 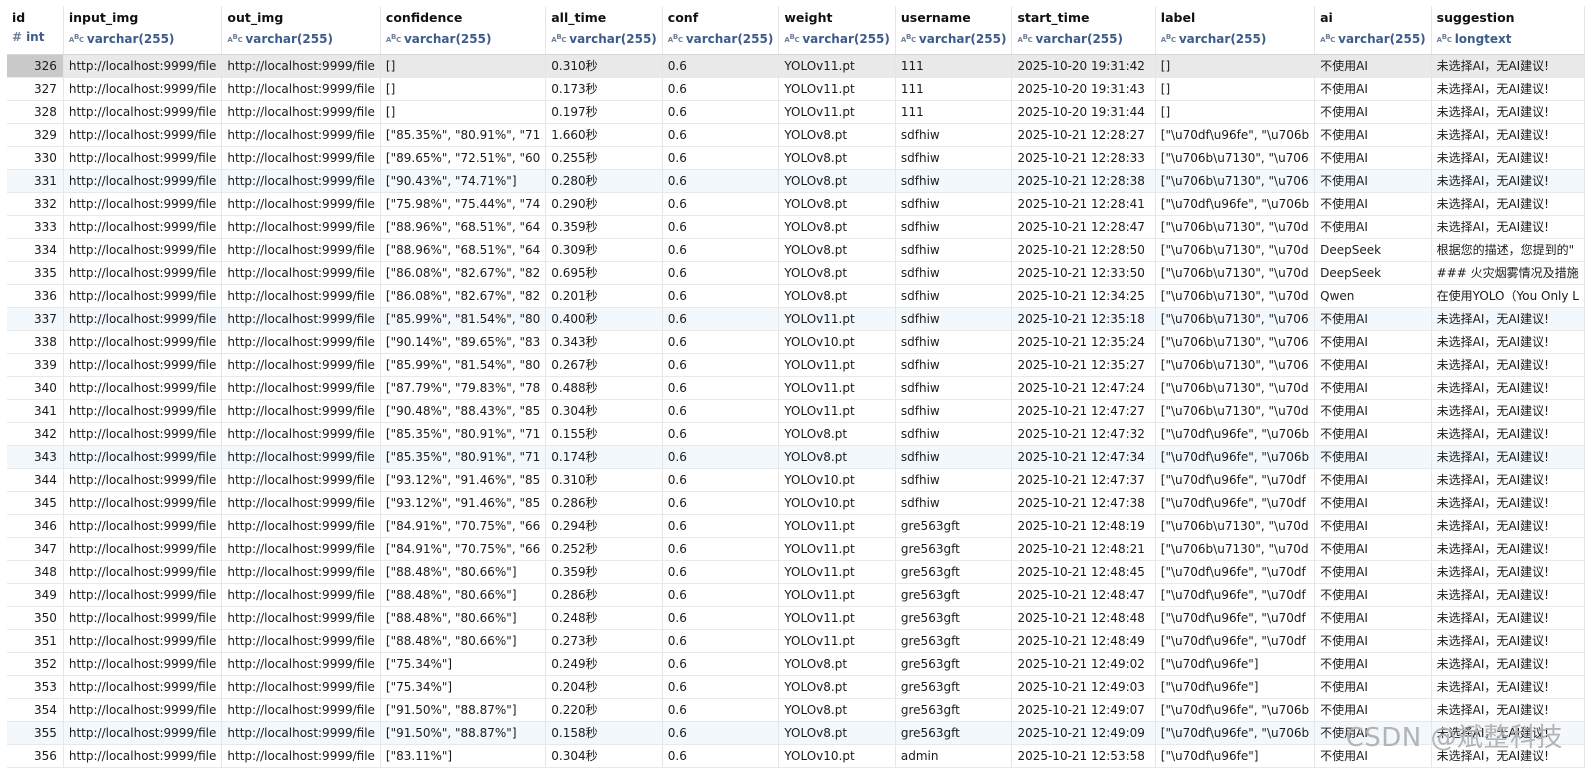 What do you see at coordinates (604, 434) in the screenshot?
I see `cell-all-time: 0.155秒` at bounding box center [604, 434].